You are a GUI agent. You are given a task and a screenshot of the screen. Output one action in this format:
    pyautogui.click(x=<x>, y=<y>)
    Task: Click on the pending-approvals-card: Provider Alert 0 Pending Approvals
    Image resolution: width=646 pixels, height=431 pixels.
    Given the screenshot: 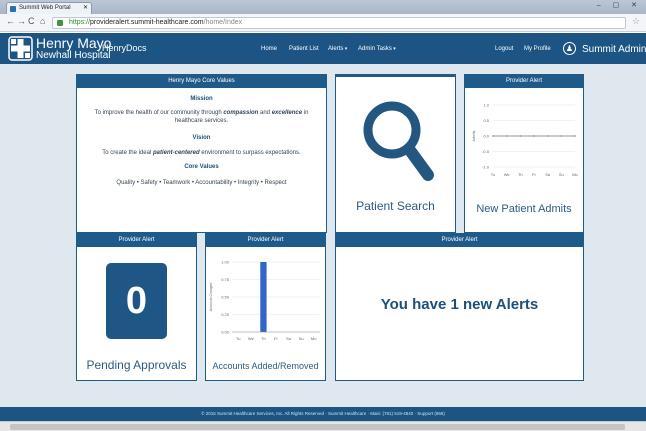 What is the action you would take?
    pyautogui.click(x=136, y=307)
    